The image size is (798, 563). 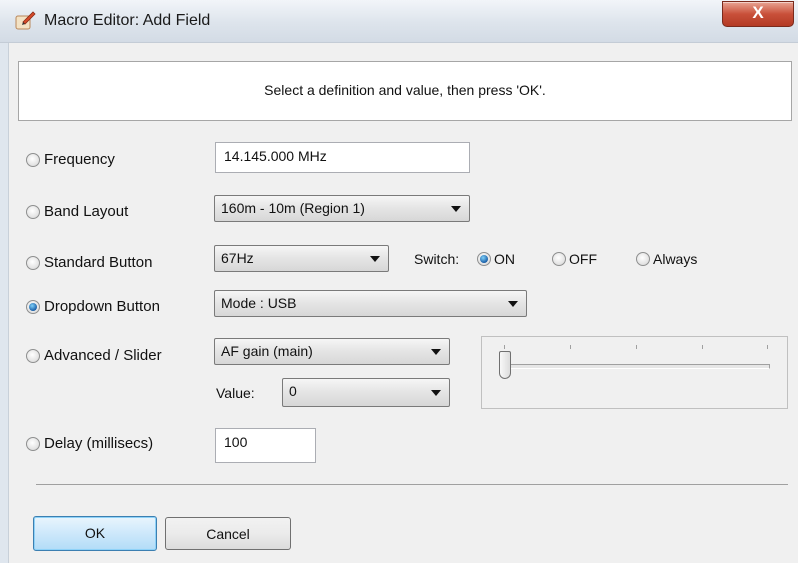 I want to click on close-button: X, so click(x=758, y=14).